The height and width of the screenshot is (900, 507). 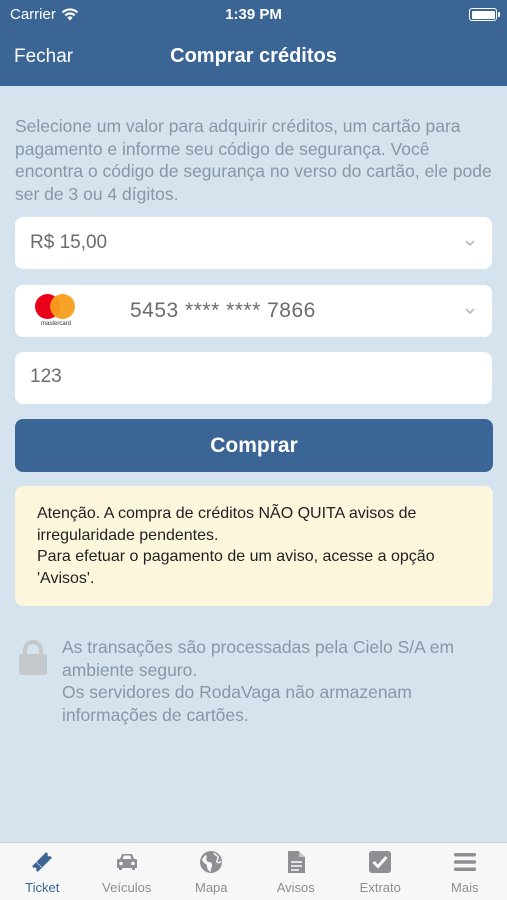 I want to click on card-brand-label: mastercard, so click(x=55, y=324).